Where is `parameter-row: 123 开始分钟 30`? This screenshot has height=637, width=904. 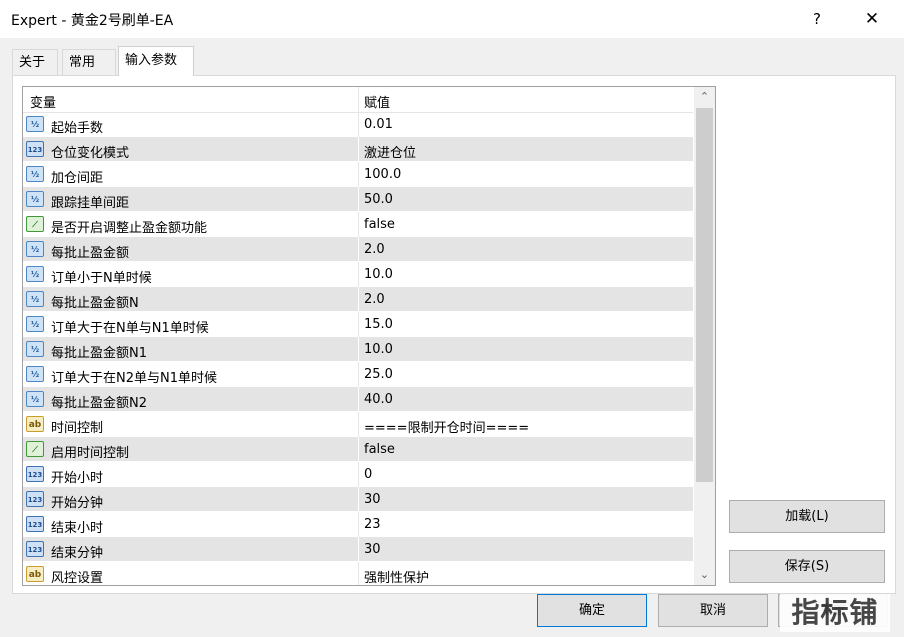
parameter-row: 123 开始分钟 30 is located at coordinates (358, 499).